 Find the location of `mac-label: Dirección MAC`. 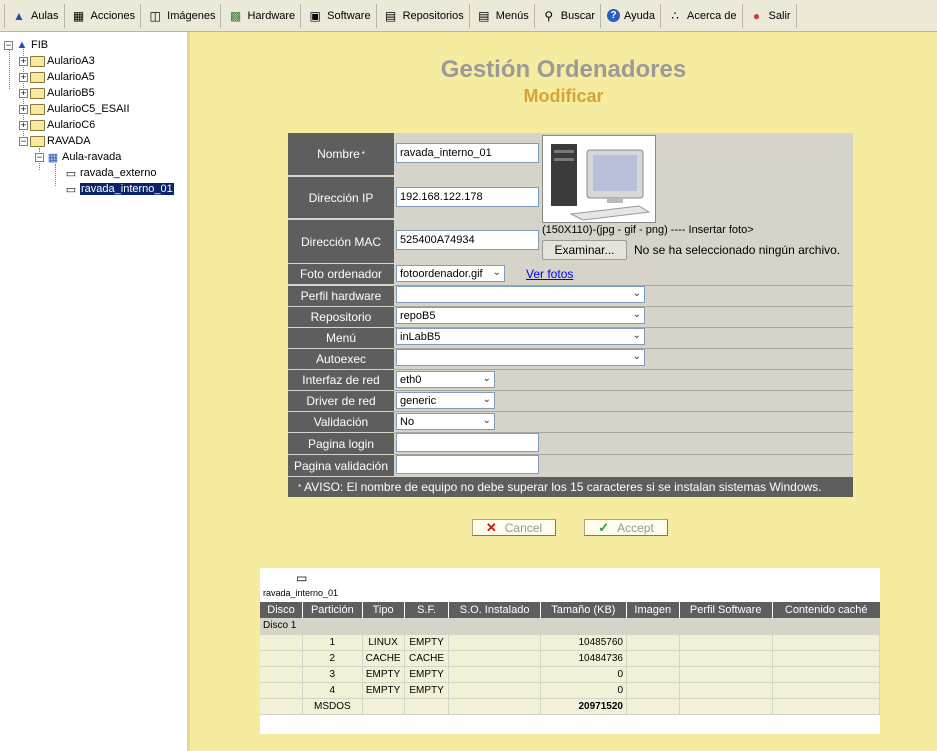

mac-label: Dirección MAC is located at coordinates (341, 241).